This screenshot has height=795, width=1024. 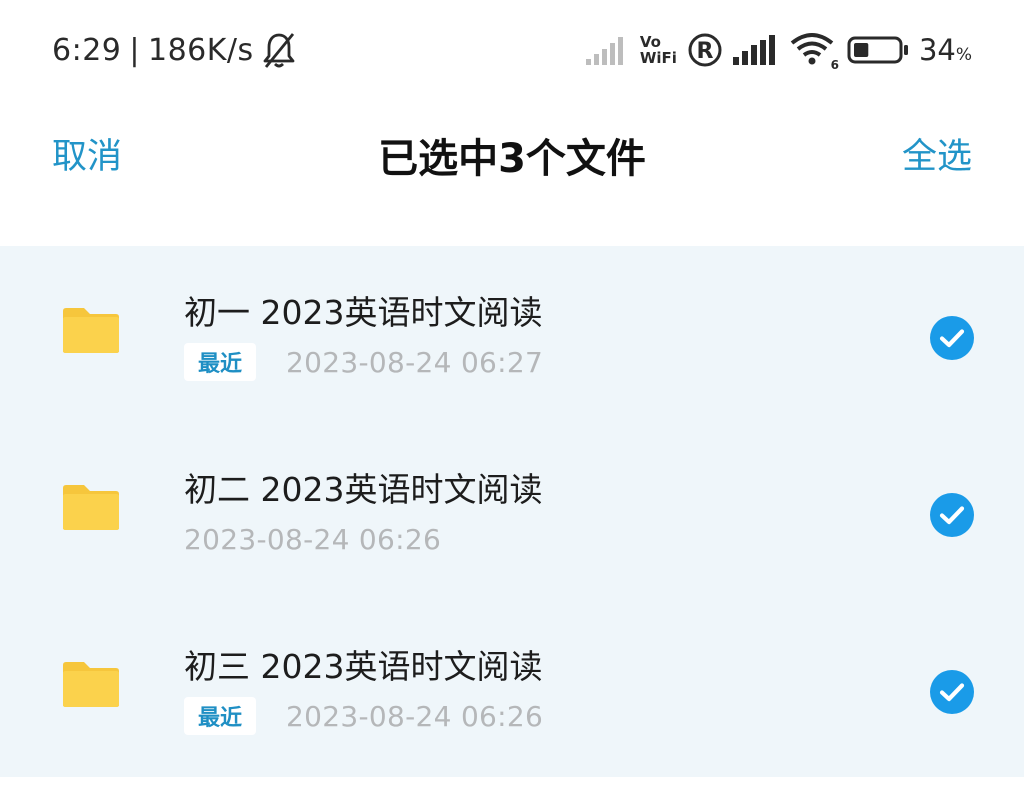 What do you see at coordinates (877, 50) in the screenshot?
I see `battery-icon` at bounding box center [877, 50].